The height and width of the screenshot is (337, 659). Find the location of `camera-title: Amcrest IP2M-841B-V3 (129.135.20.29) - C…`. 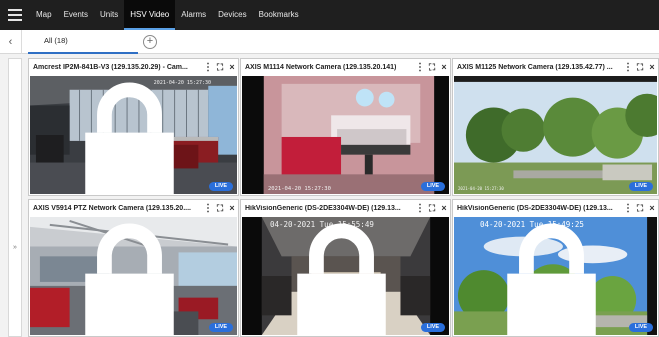

camera-title: Amcrest IP2M-841B-V3 (129.135.20.29) - C… is located at coordinates (110, 67).